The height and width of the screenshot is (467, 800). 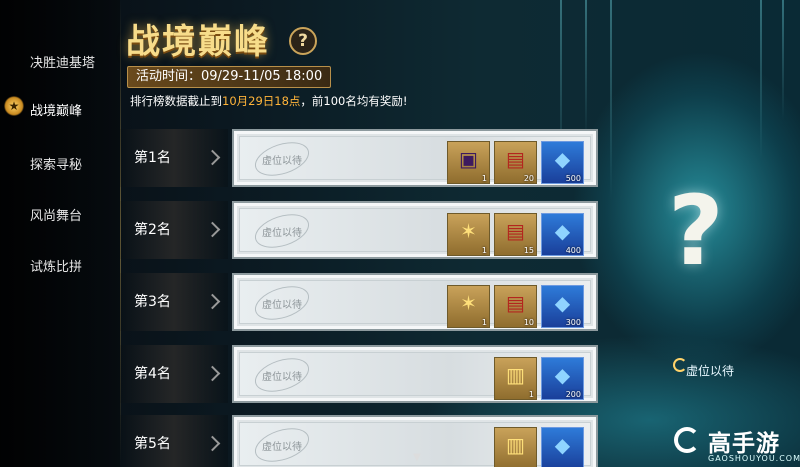 I want to click on rank-row: 第1名 虚位以待 ▣ 1 ▤ 20 ◆ 500, so click(x=360, y=158).